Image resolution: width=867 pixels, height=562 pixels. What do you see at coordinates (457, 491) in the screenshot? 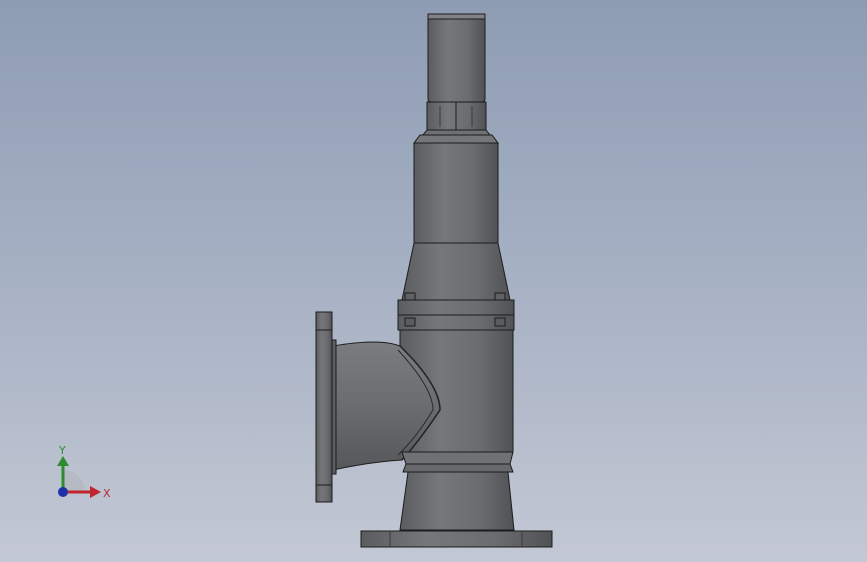
I see `lower-body` at bounding box center [457, 491].